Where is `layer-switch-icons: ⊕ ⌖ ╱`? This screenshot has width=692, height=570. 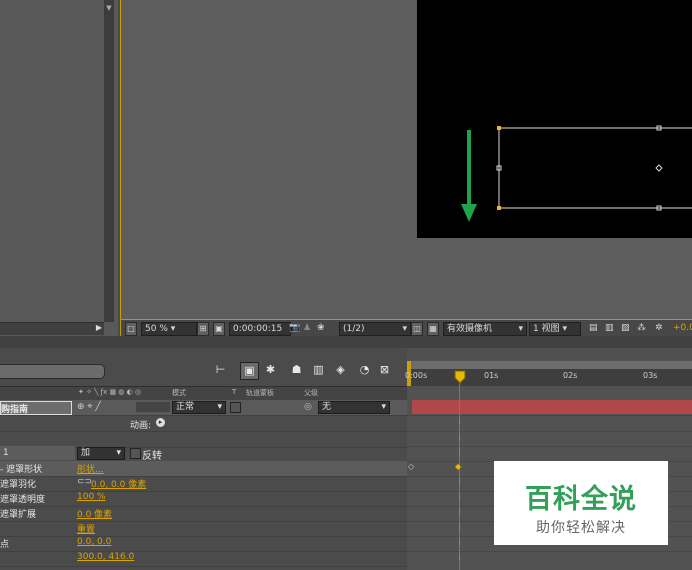 layer-switch-icons: ⊕ ⌖ ╱ is located at coordinates (89, 407).